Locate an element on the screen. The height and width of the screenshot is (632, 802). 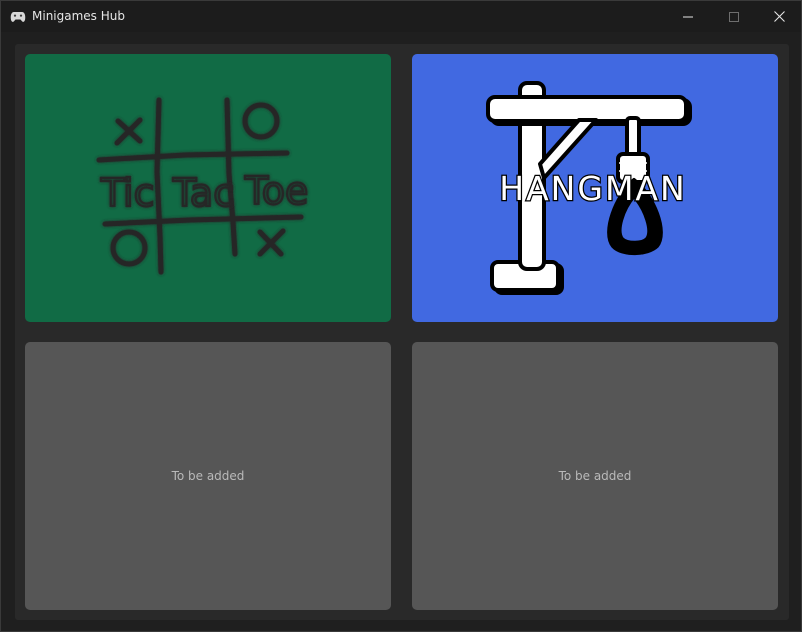
hangman-logo: HANGMAN is located at coordinates (589, 188).